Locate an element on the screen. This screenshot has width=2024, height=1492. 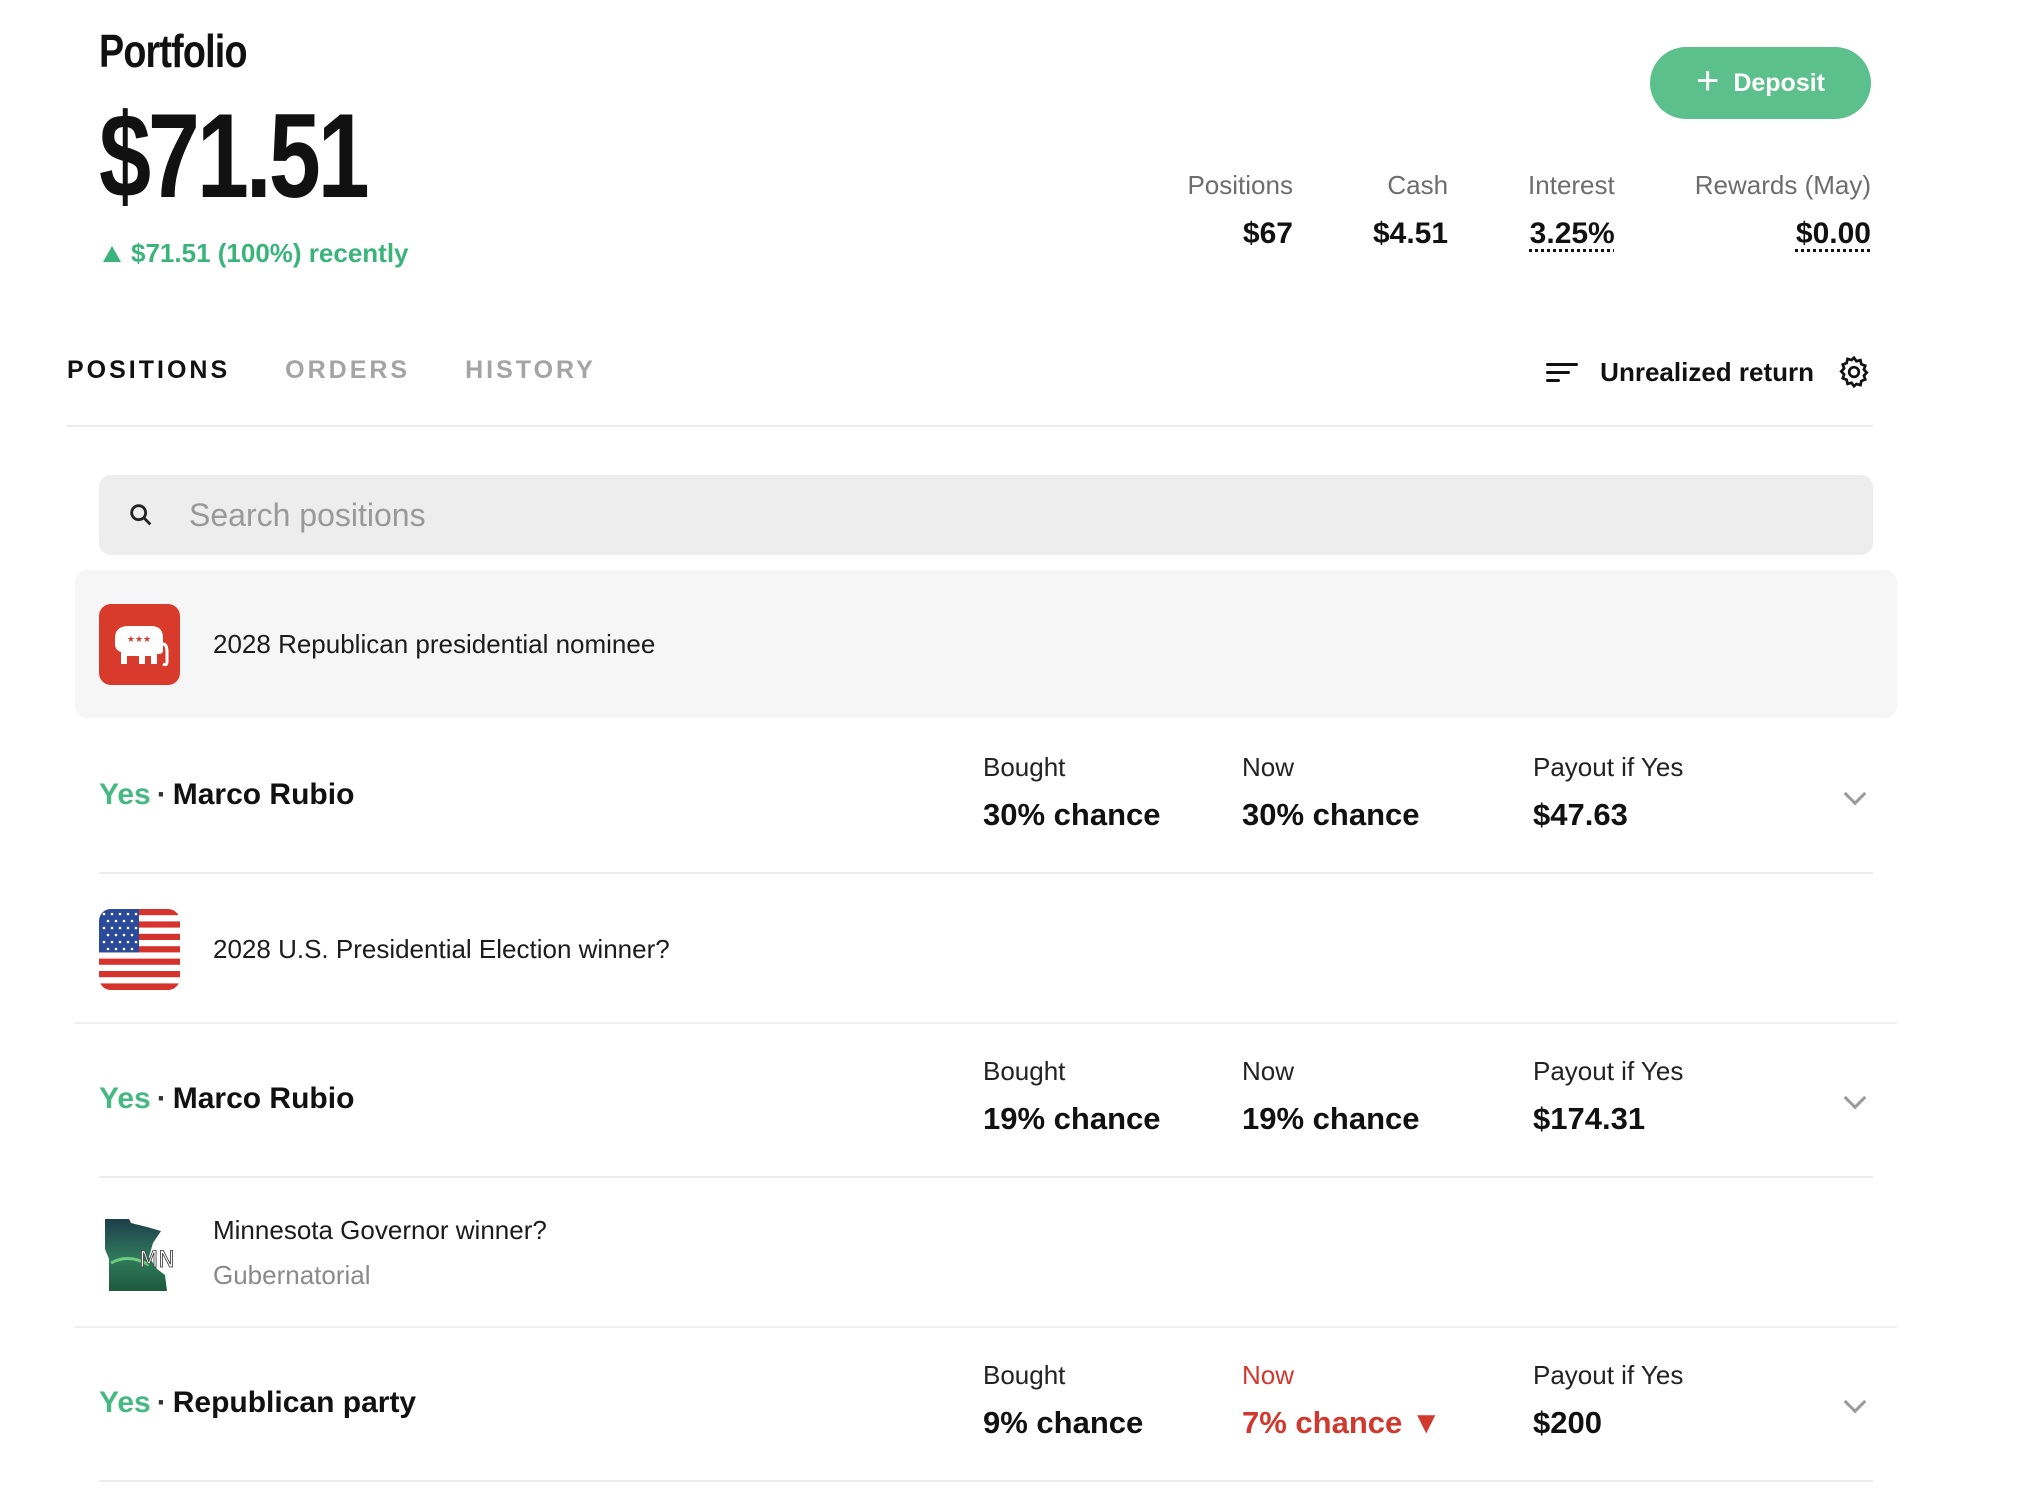
republican-elephant-logo: ★★★ is located at coordinates (139, 644).